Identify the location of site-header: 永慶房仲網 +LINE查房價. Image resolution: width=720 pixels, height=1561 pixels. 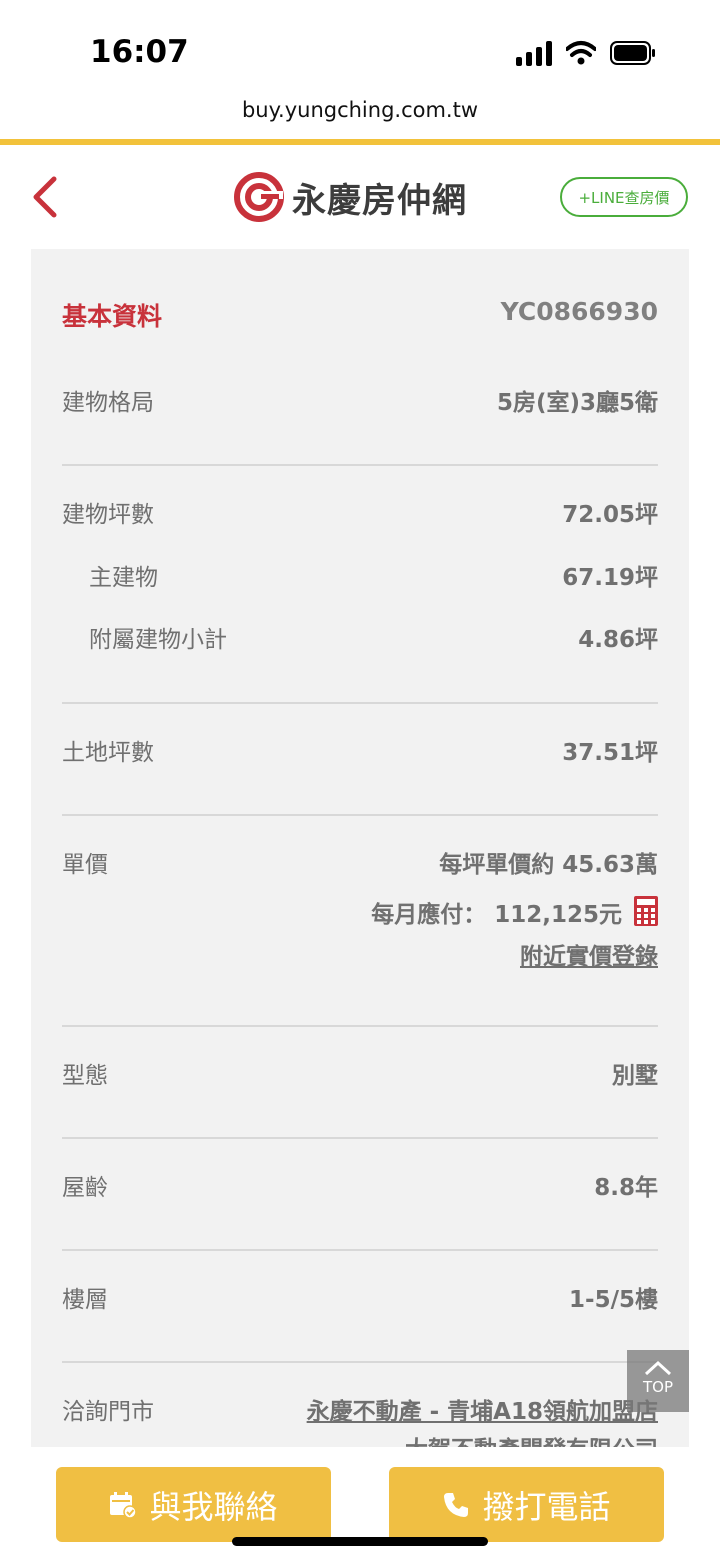
(360, 197).